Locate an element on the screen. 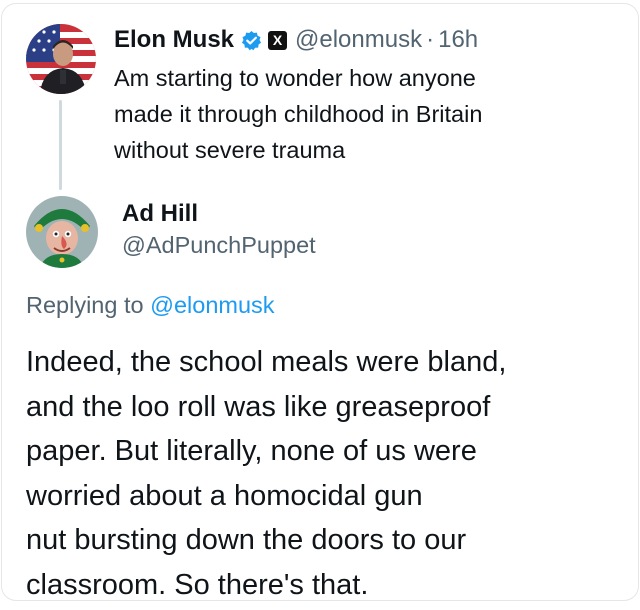 This screenshot has width=640, height=610. tweet-header: Elon Musk X @elonmusk · 16h is located at coordinates (296, 40).